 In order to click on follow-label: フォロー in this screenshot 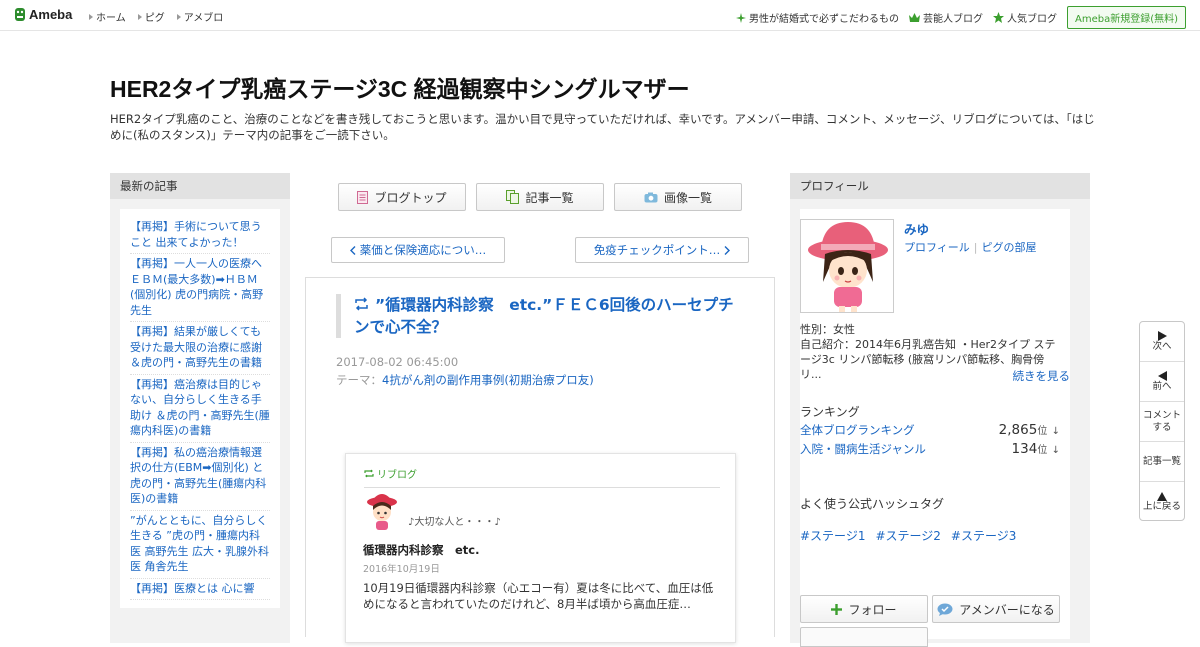, I will do `click(872, 609)`.